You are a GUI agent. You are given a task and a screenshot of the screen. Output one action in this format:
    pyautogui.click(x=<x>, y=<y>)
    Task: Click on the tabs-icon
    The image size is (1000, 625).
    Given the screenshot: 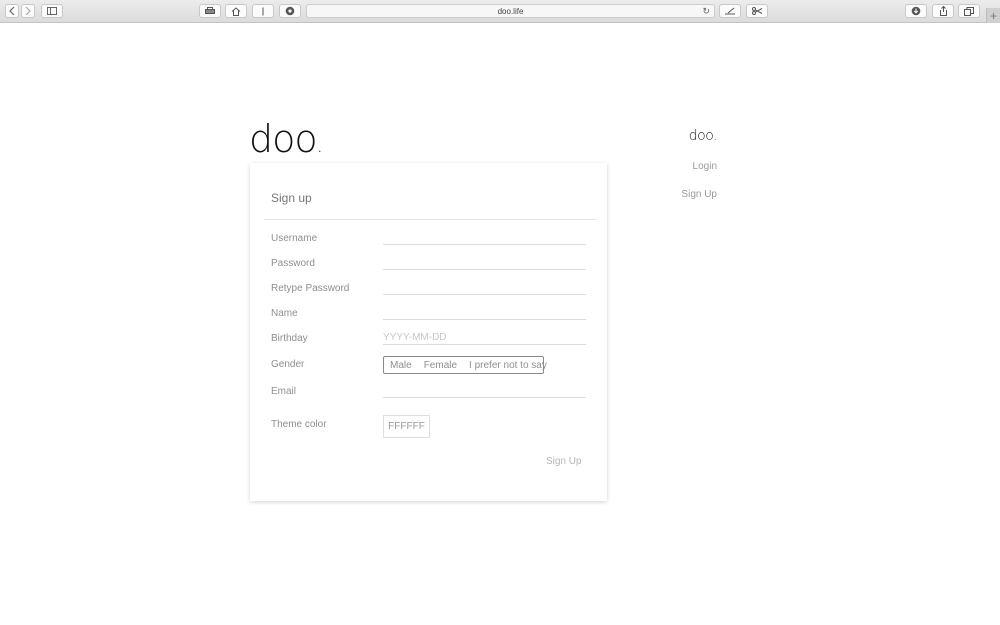 What is the action you would take?
    pyautogui.click(x=969, y=11)
    